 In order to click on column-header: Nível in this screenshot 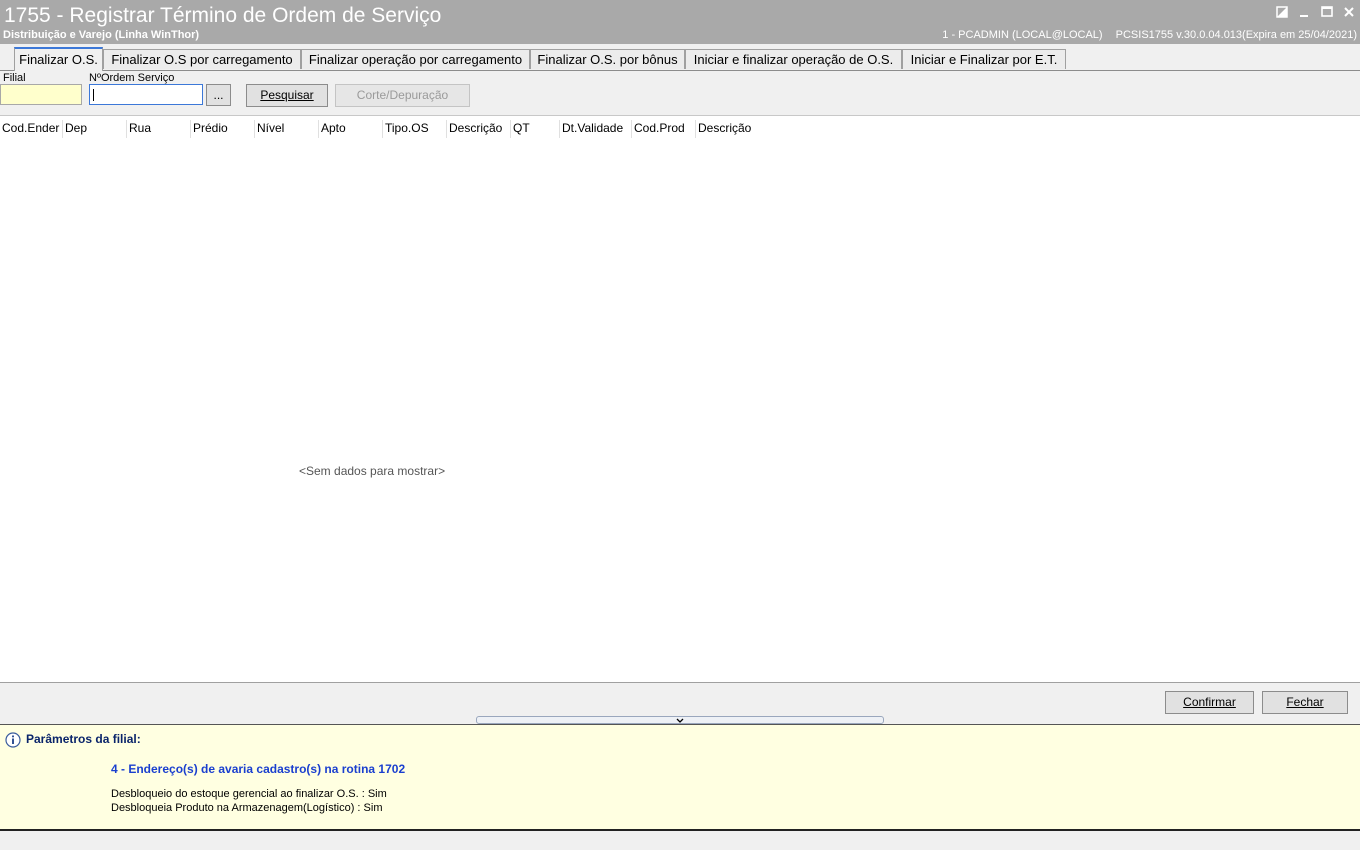, I will do `click(287, 129)`.